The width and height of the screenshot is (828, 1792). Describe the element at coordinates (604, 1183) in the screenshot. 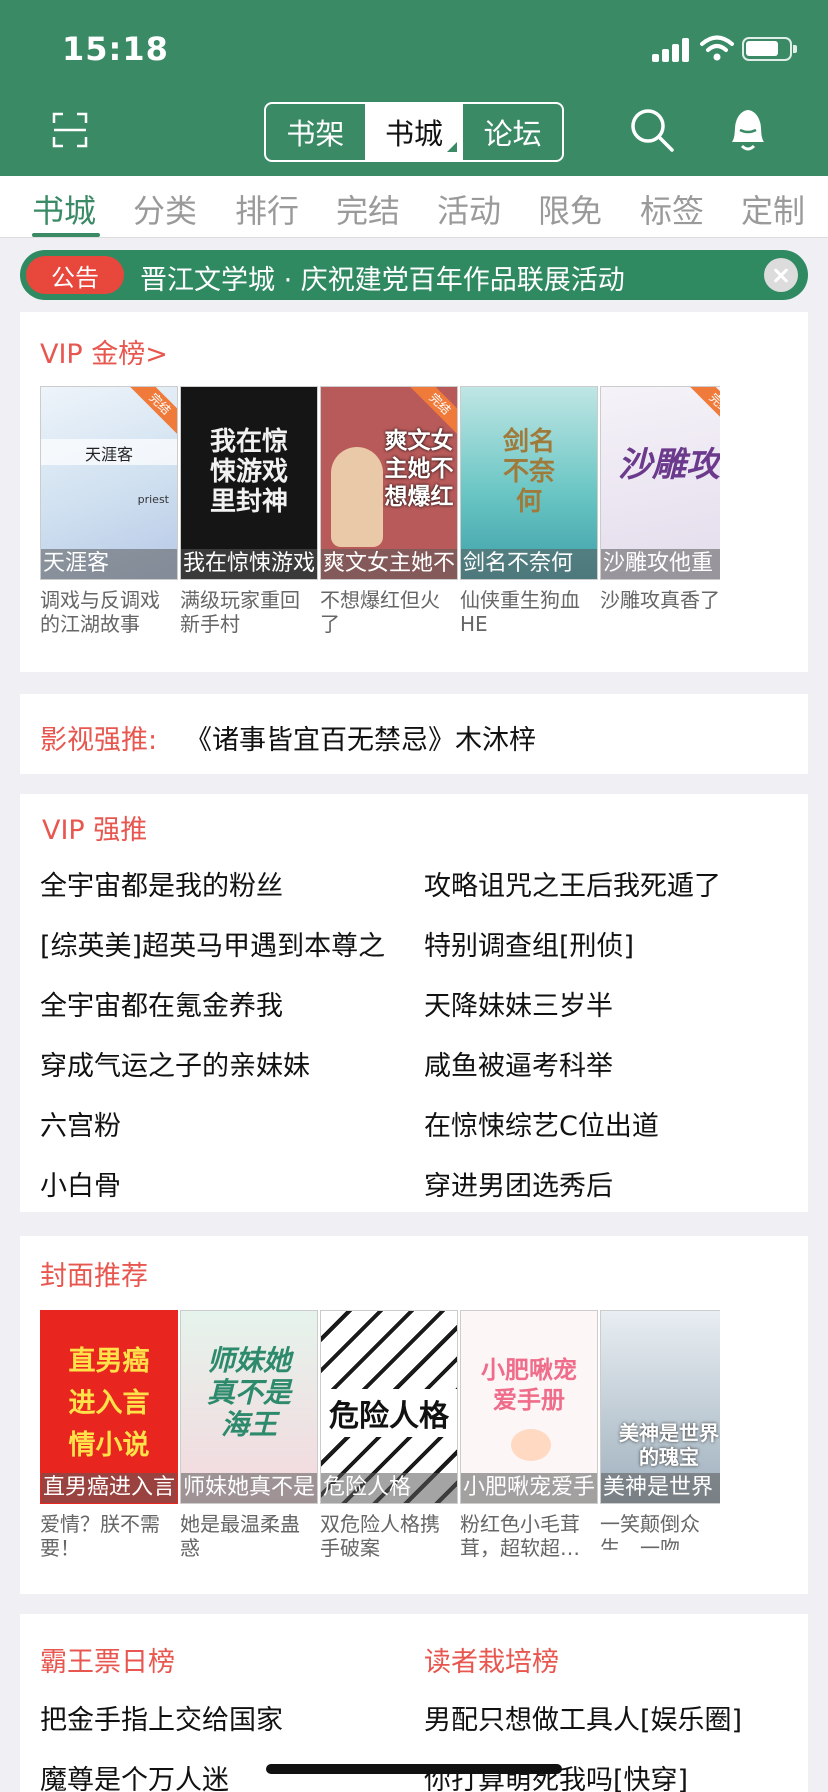

I see `list-item: 穿进男团选秀后` at that location.